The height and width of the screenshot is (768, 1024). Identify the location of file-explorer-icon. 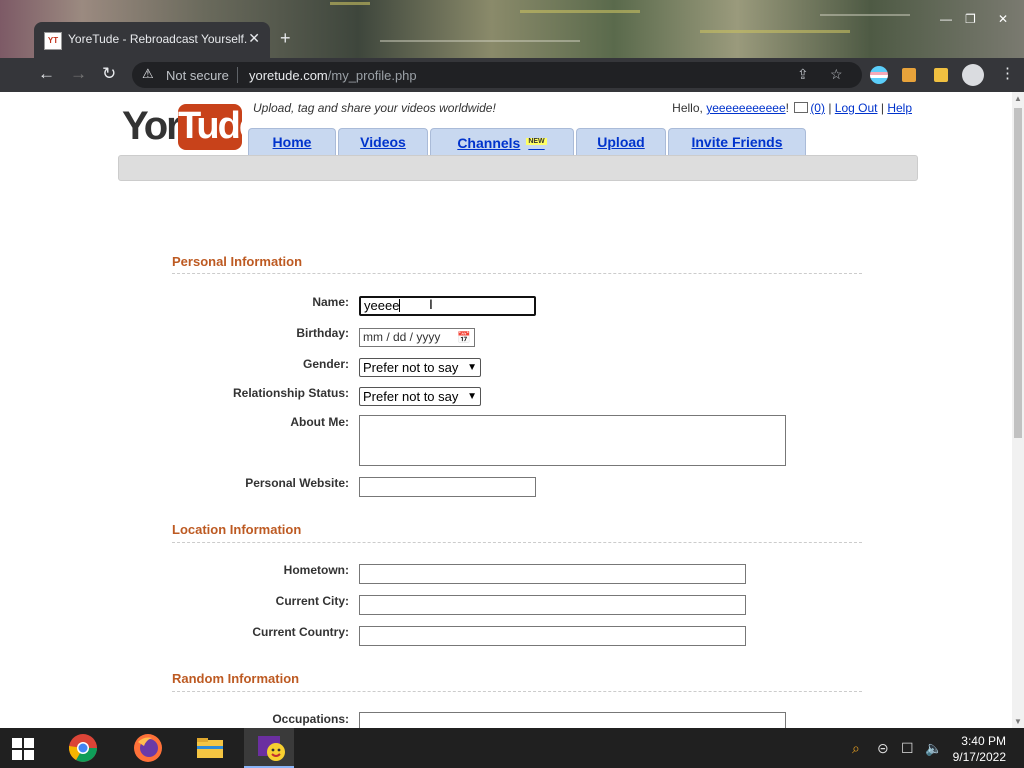
(210, 748).